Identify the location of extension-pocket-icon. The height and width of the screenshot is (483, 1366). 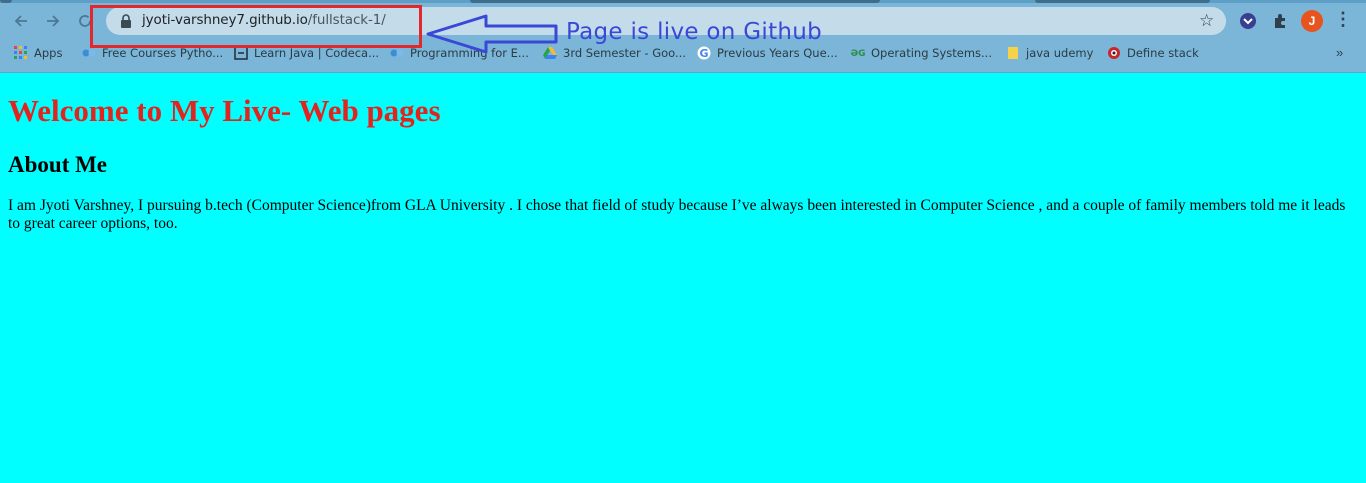
(1248, 21).